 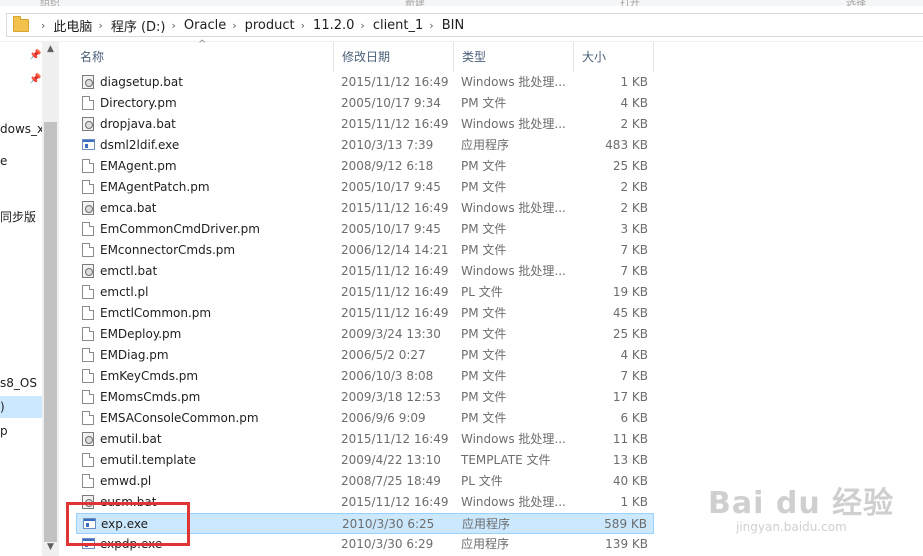 What do you see at coordinates (203, 57) in the screenshot?
I see `column-header-name: 名称` at bounding box center [203, 57].